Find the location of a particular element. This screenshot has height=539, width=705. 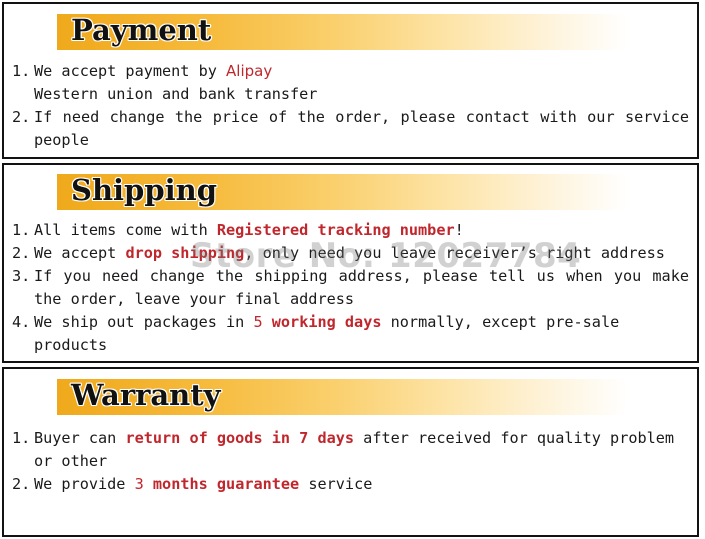

section-shipping-title-text: Shipping is located at coordinates (144, 190).